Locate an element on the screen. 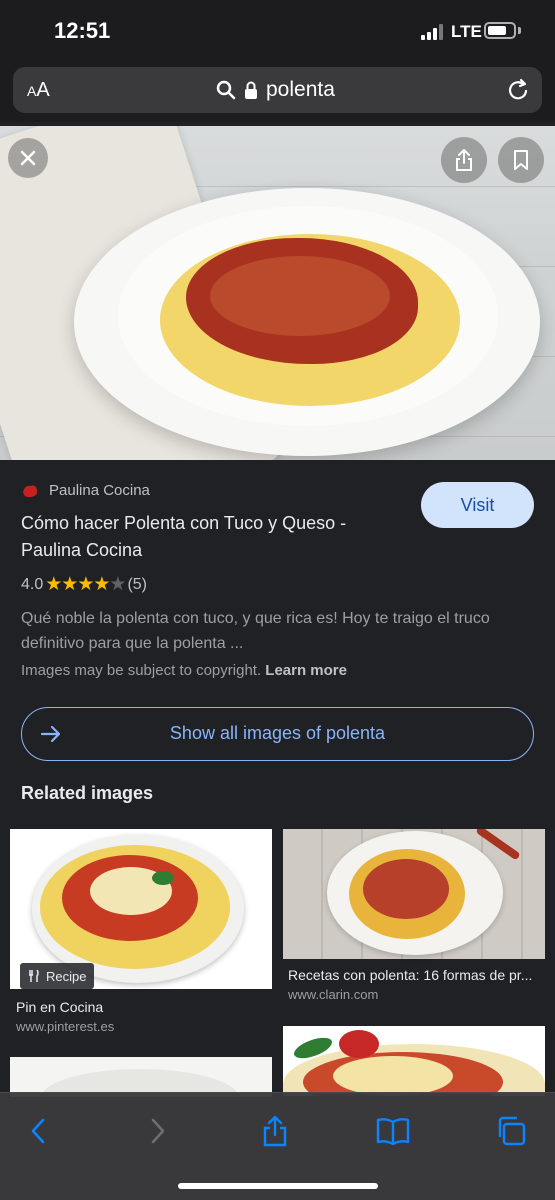 The image size is (555, 1200). share-page-button is located at coordinates (275, 1131).